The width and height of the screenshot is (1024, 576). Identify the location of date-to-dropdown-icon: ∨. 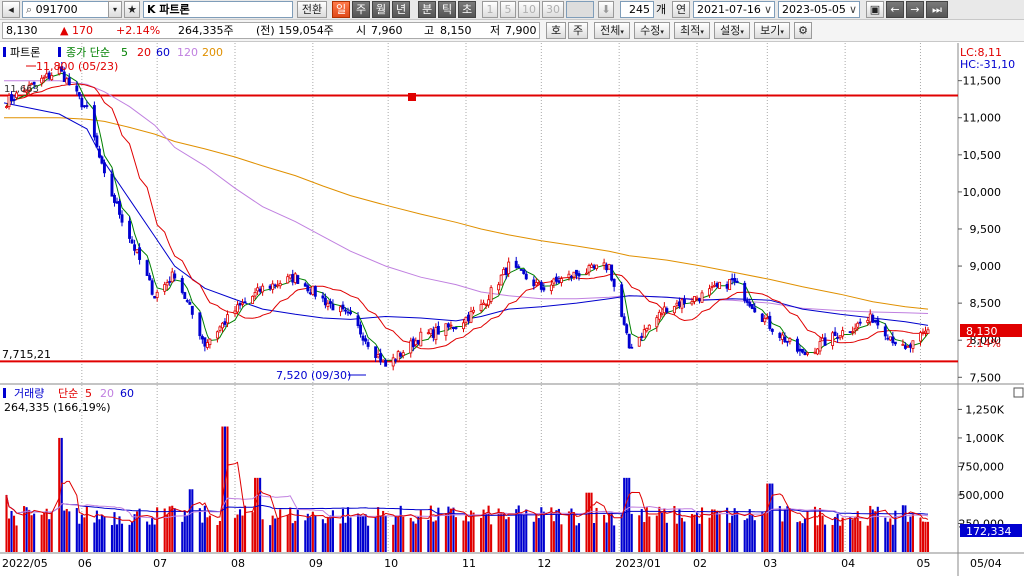
(853, 10).